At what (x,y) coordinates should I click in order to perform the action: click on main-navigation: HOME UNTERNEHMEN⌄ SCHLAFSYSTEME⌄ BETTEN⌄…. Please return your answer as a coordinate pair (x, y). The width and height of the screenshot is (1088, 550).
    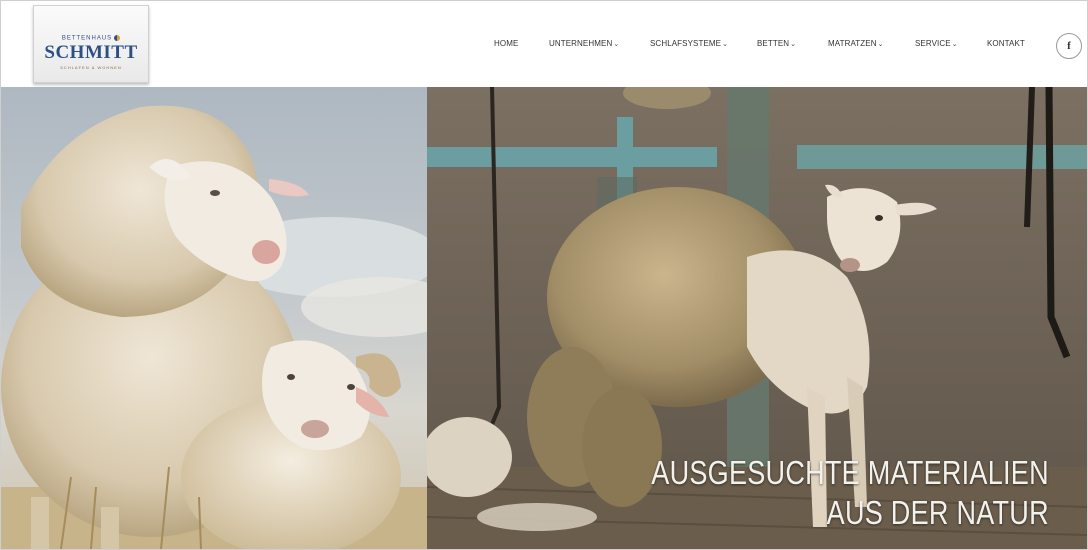
    Looking at the image, I should click on (544, 46).